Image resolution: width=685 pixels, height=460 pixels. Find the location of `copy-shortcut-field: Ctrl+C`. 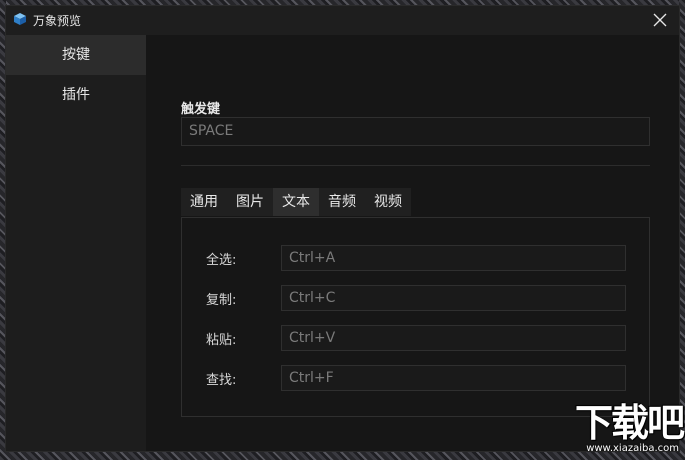

copy-shortcut-field: Ctrl+C is located at coordinates (453, 298).